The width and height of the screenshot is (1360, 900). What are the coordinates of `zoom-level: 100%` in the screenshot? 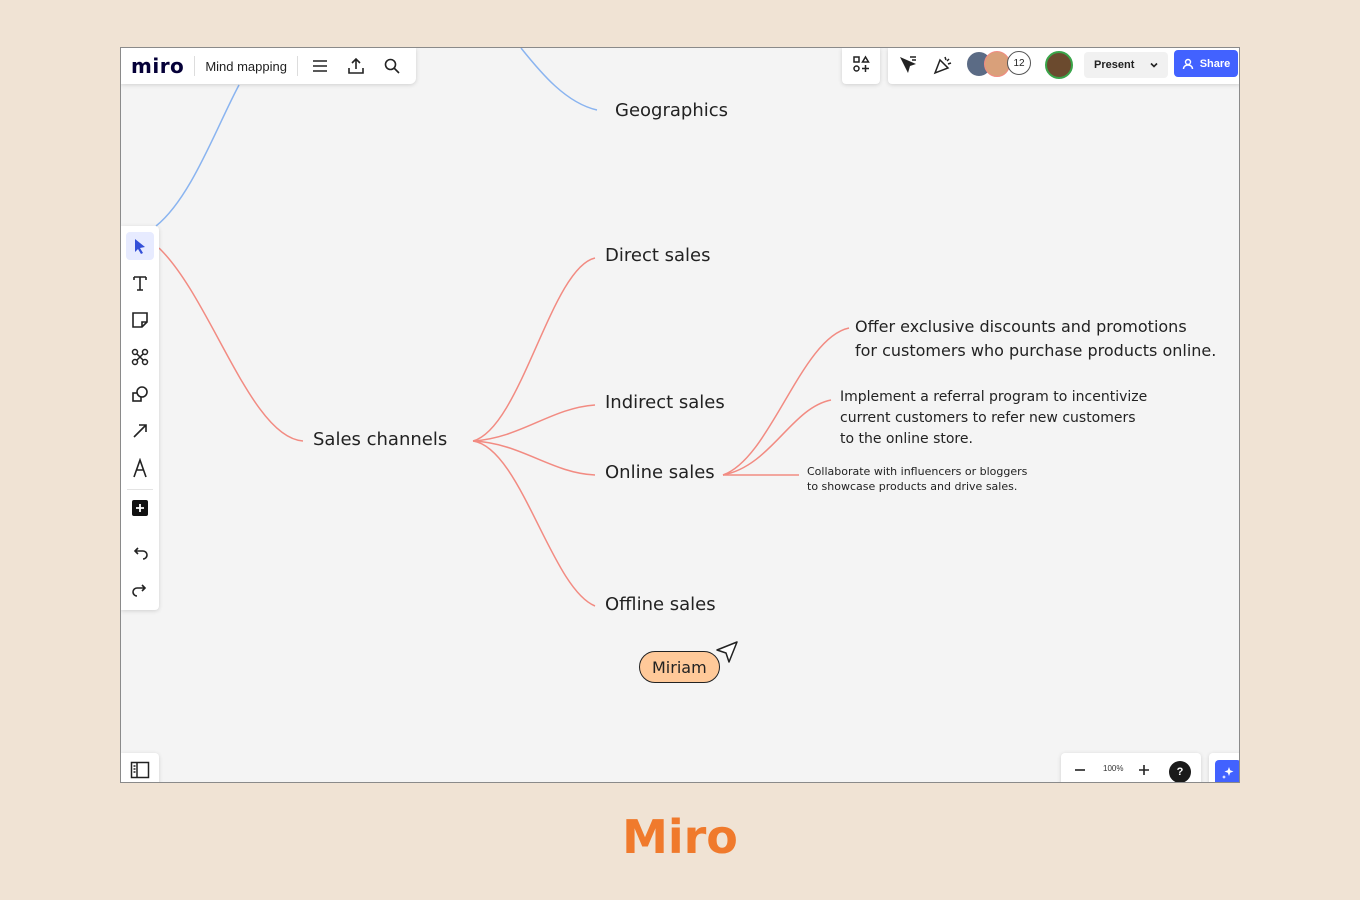 It's located at (1113, 768).